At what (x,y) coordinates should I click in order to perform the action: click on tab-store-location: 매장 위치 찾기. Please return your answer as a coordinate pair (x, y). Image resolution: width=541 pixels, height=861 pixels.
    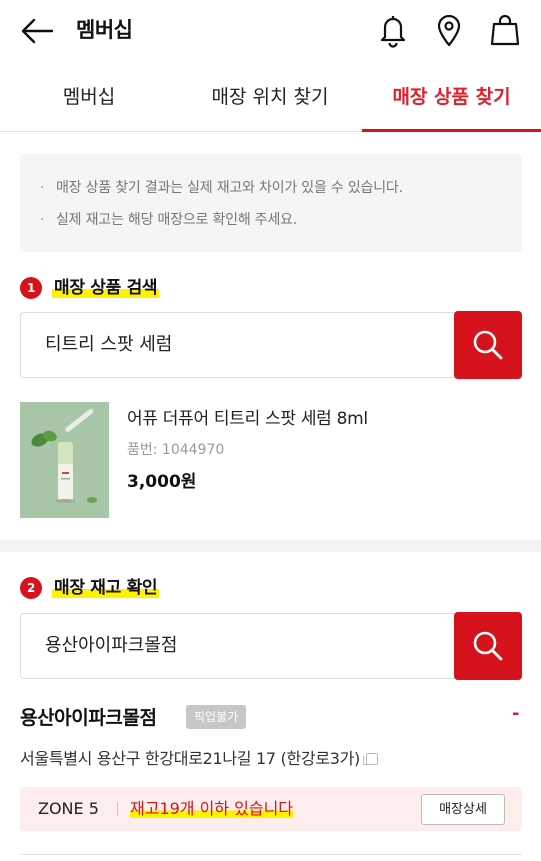
    Looking at the image, I should click on (270, 97).